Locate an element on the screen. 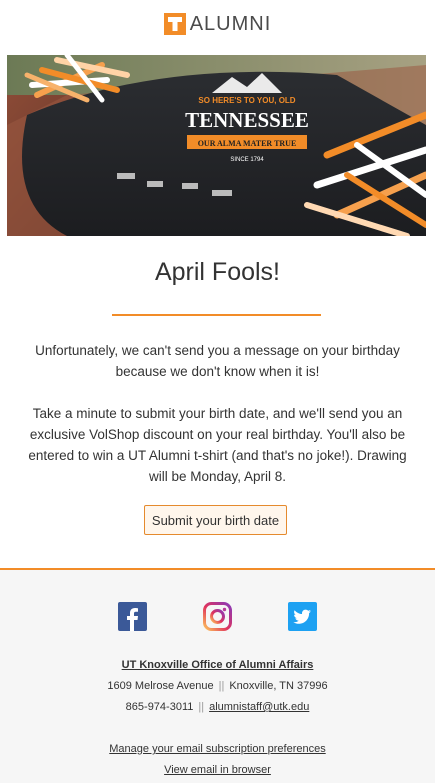 This screenshot has width=435, height=783. contact-info: 865-974-3011 || alumnistaff@utk.edu is located at coordinates (217, 707).